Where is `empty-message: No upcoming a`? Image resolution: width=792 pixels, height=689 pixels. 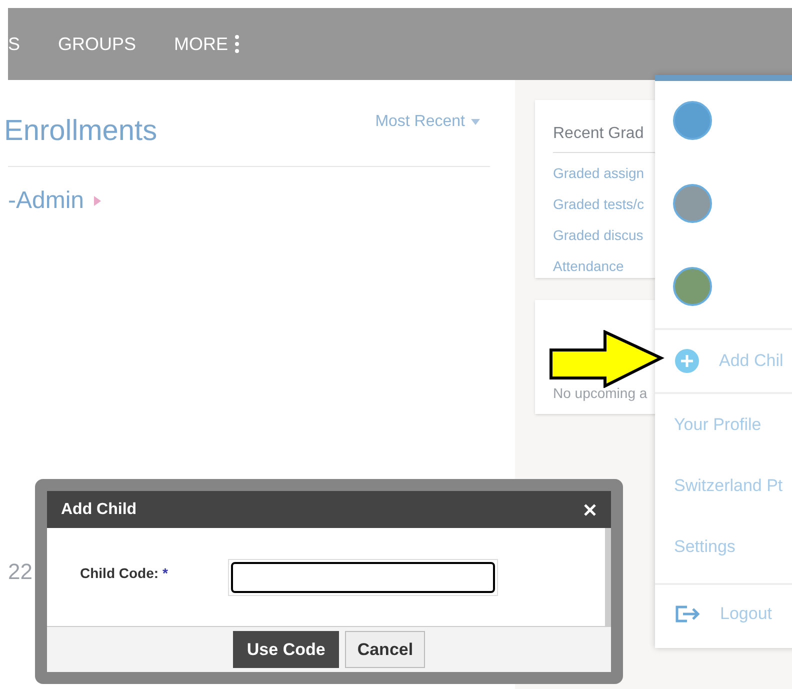 empty-message: No upcoming a is located at coordinates (600, 393).